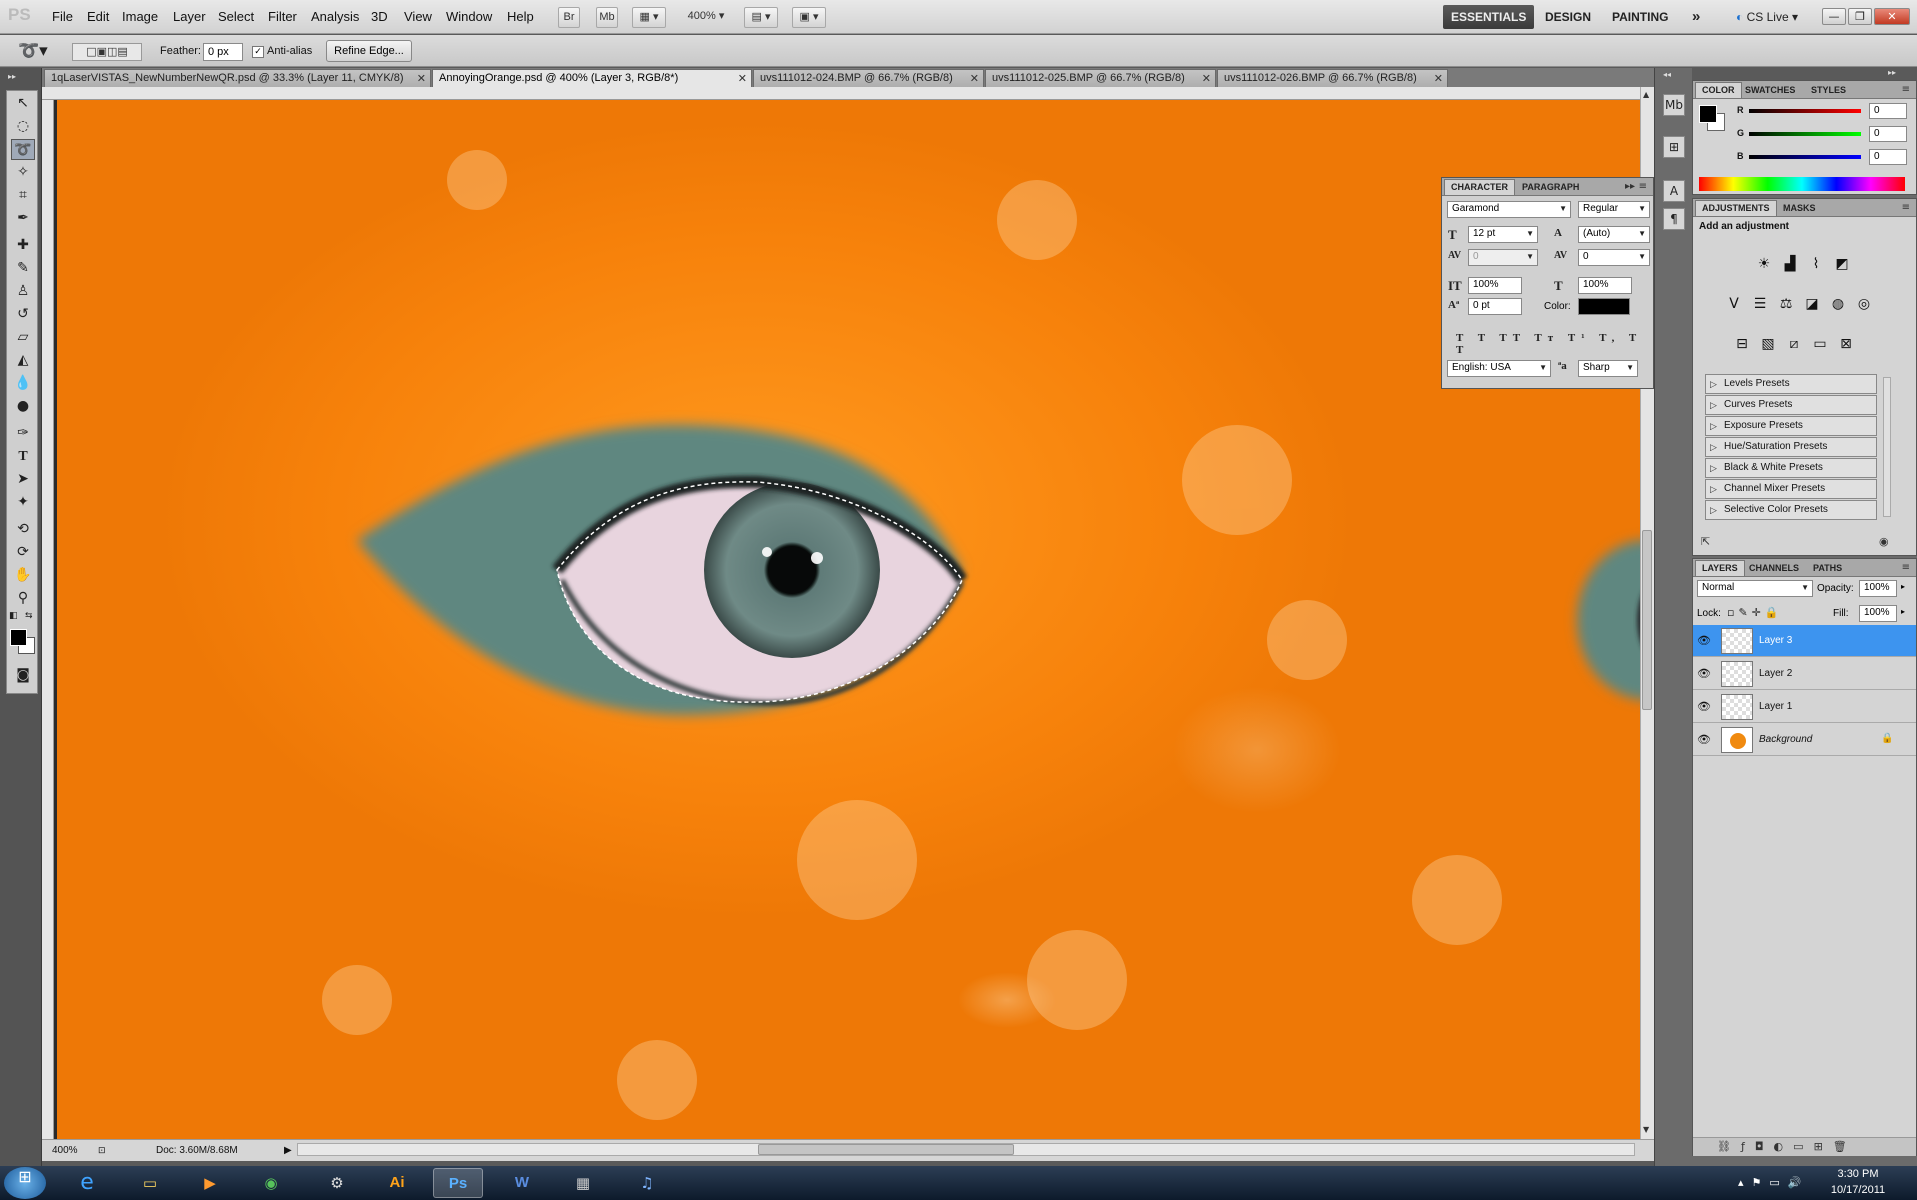 The image size is (1917, 1200). What do you see at coordinates (1858, 1190) in the screenshot?
I see `clock-date: 10/17/2011` at bounding box center [1858, 1190].